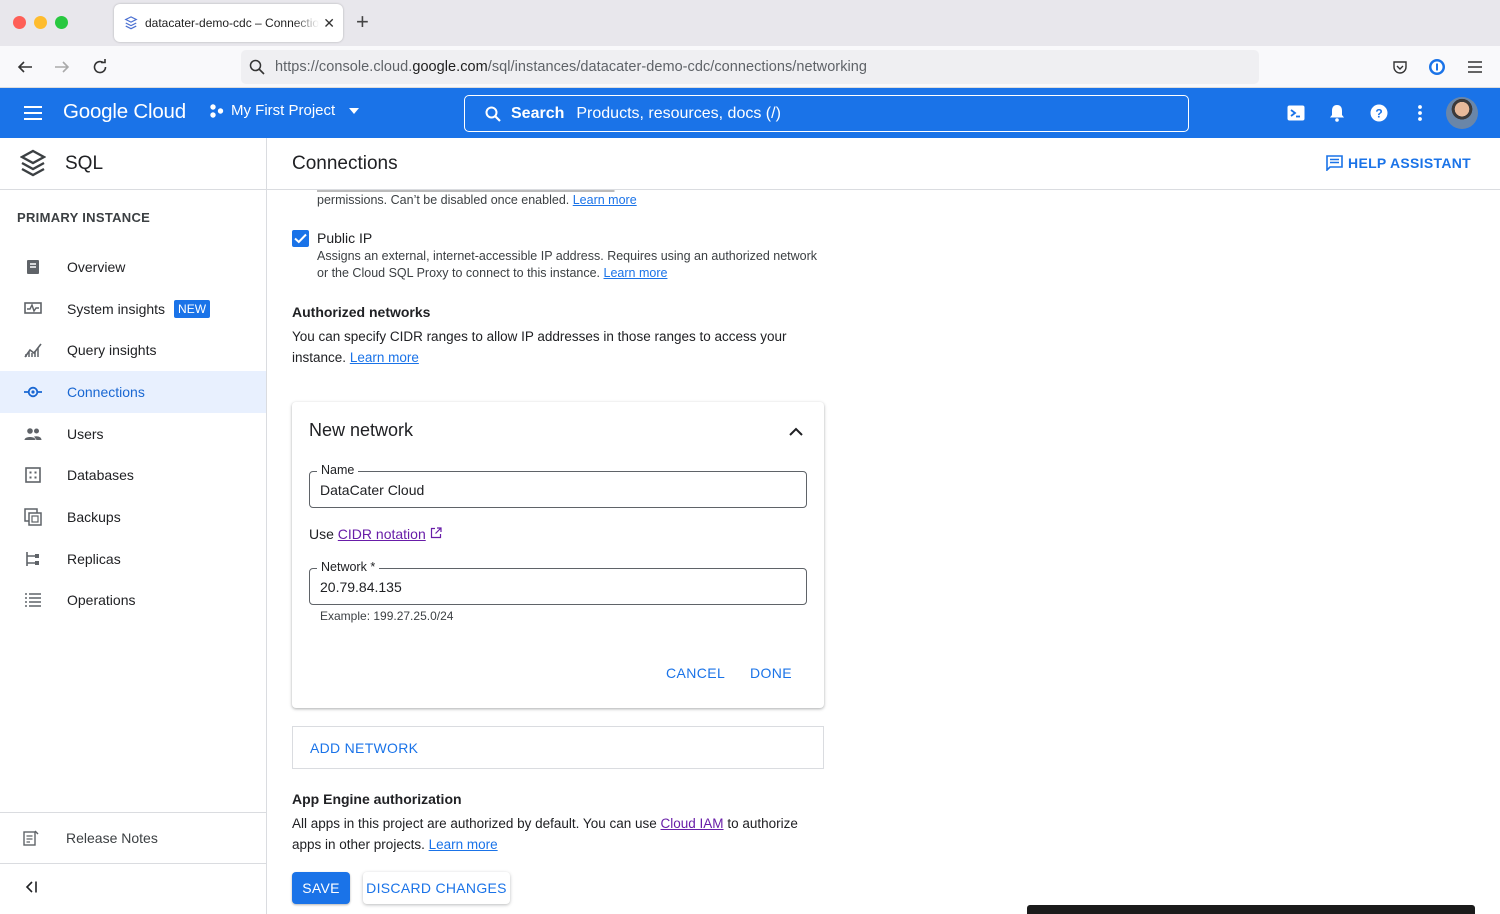  What do you see at coordinates (33, 392) in the screenshot?
I see `connections-icon` at bounding box center [33, 392].